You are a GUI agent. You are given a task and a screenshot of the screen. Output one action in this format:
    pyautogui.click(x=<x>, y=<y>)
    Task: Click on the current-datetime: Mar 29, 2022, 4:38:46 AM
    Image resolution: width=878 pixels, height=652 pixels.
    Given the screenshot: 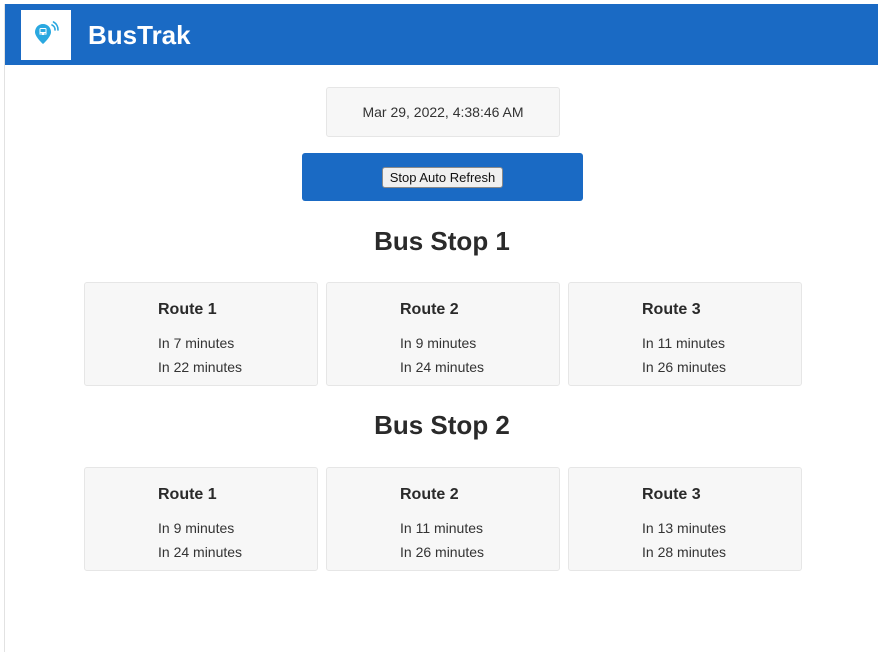 What is the action you would take?
    pyautogui.click(x=443, y=112)
    